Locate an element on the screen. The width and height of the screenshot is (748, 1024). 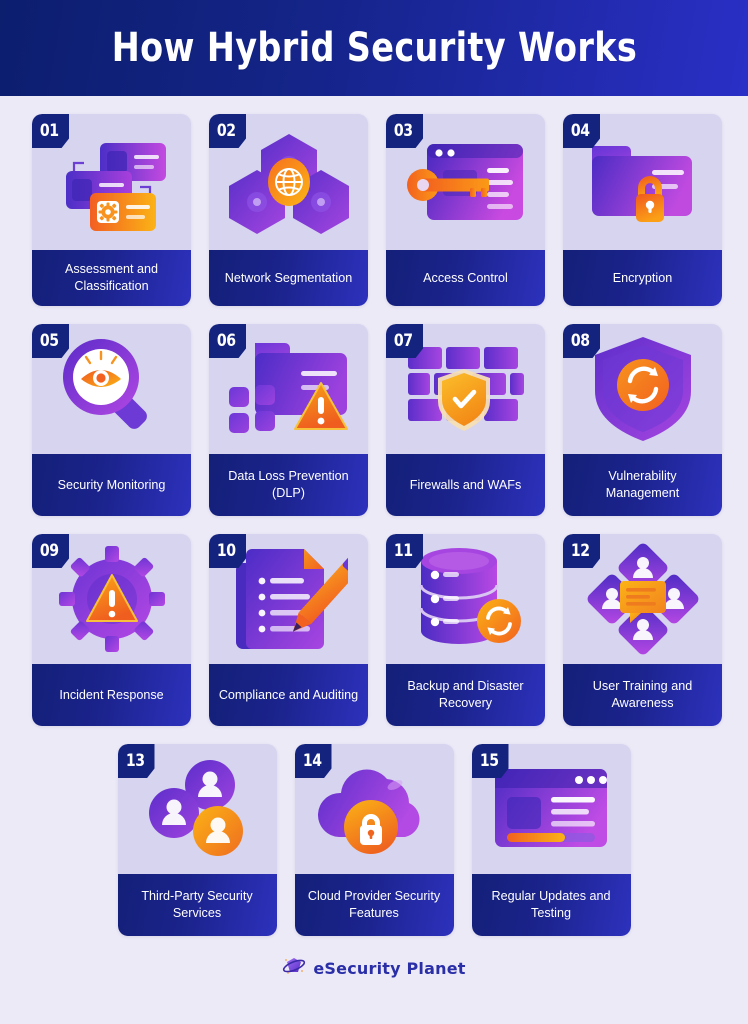
card-number: 08 is located at coordinates (580, 341).